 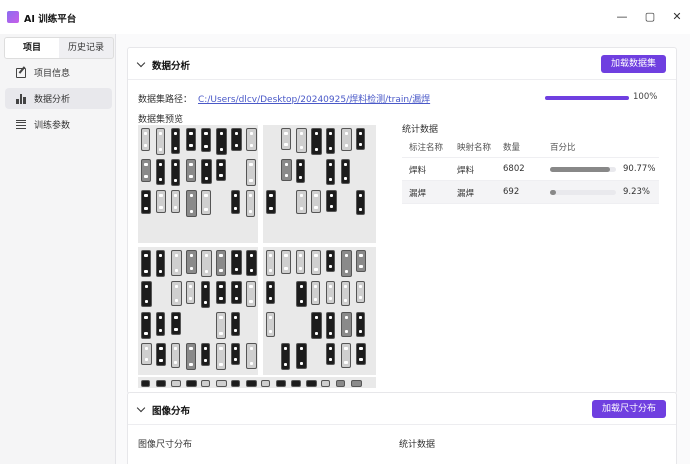 I want to click on panel-title: 数据分析, so click(x=171, y=66).